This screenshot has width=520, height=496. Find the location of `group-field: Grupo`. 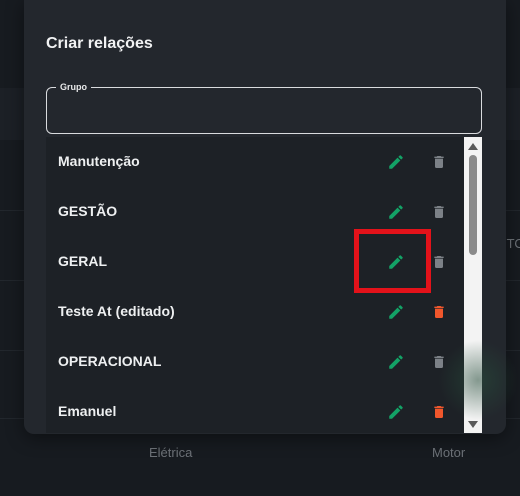

group-field: Grupo is located at coordinates (264, 107).